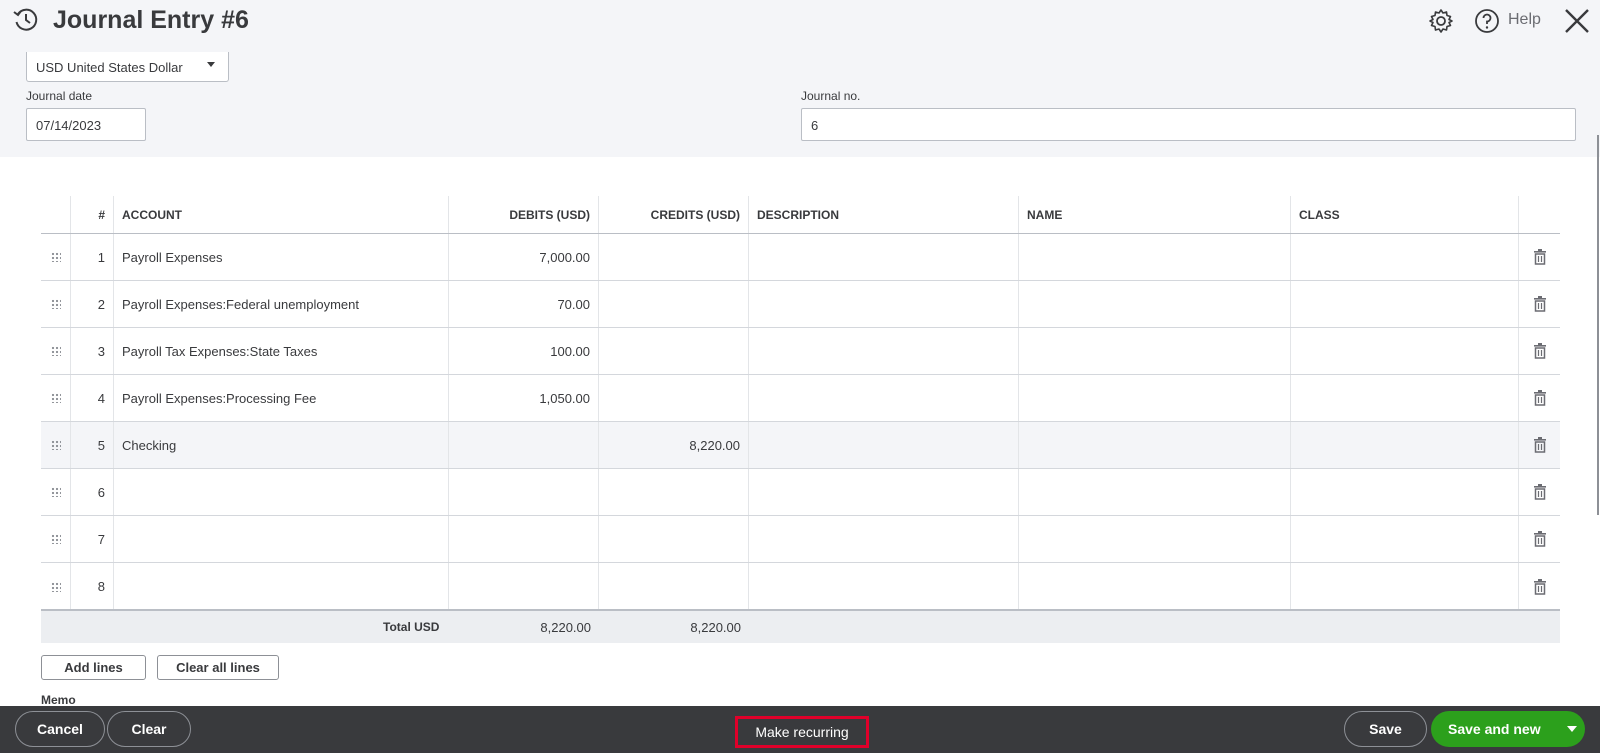 This screenshot has width=1600, height=753. What do you see at coordinates (524, 304) in the screenshot?
I see `debit-cell: 70.00` at bounding box center [524, 304].